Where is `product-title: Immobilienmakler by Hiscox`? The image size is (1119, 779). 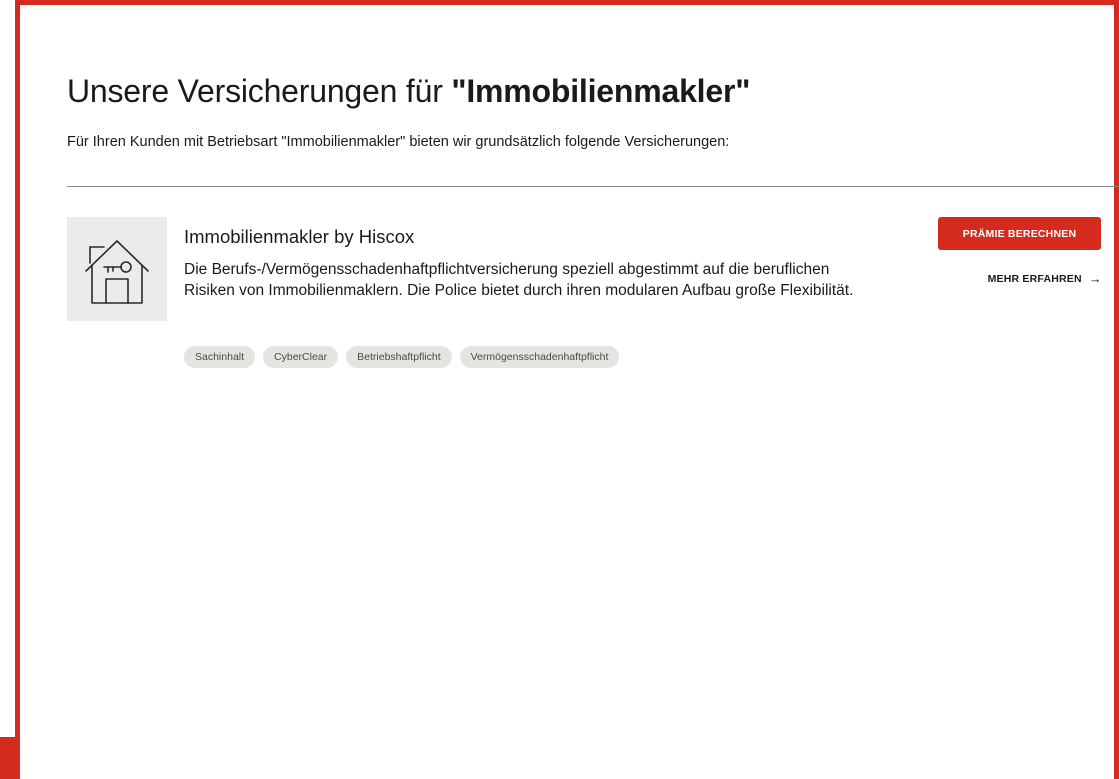
product-title: Immobilienmakler by Hiscox is located at coordinates (299, 236).